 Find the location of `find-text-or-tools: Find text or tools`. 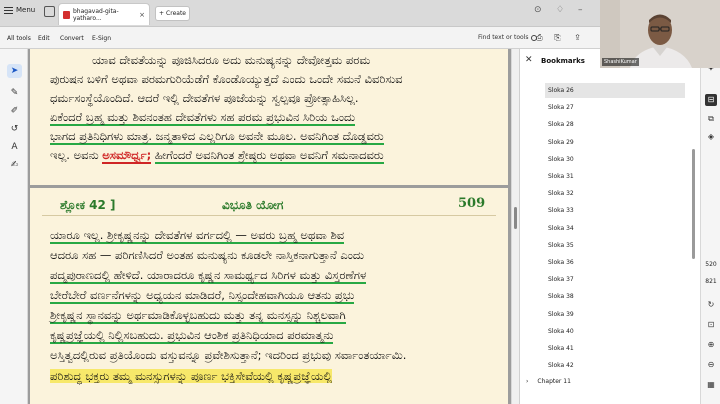

find-text-or-tools: Find text or tools is located at coordinates (508, 37).